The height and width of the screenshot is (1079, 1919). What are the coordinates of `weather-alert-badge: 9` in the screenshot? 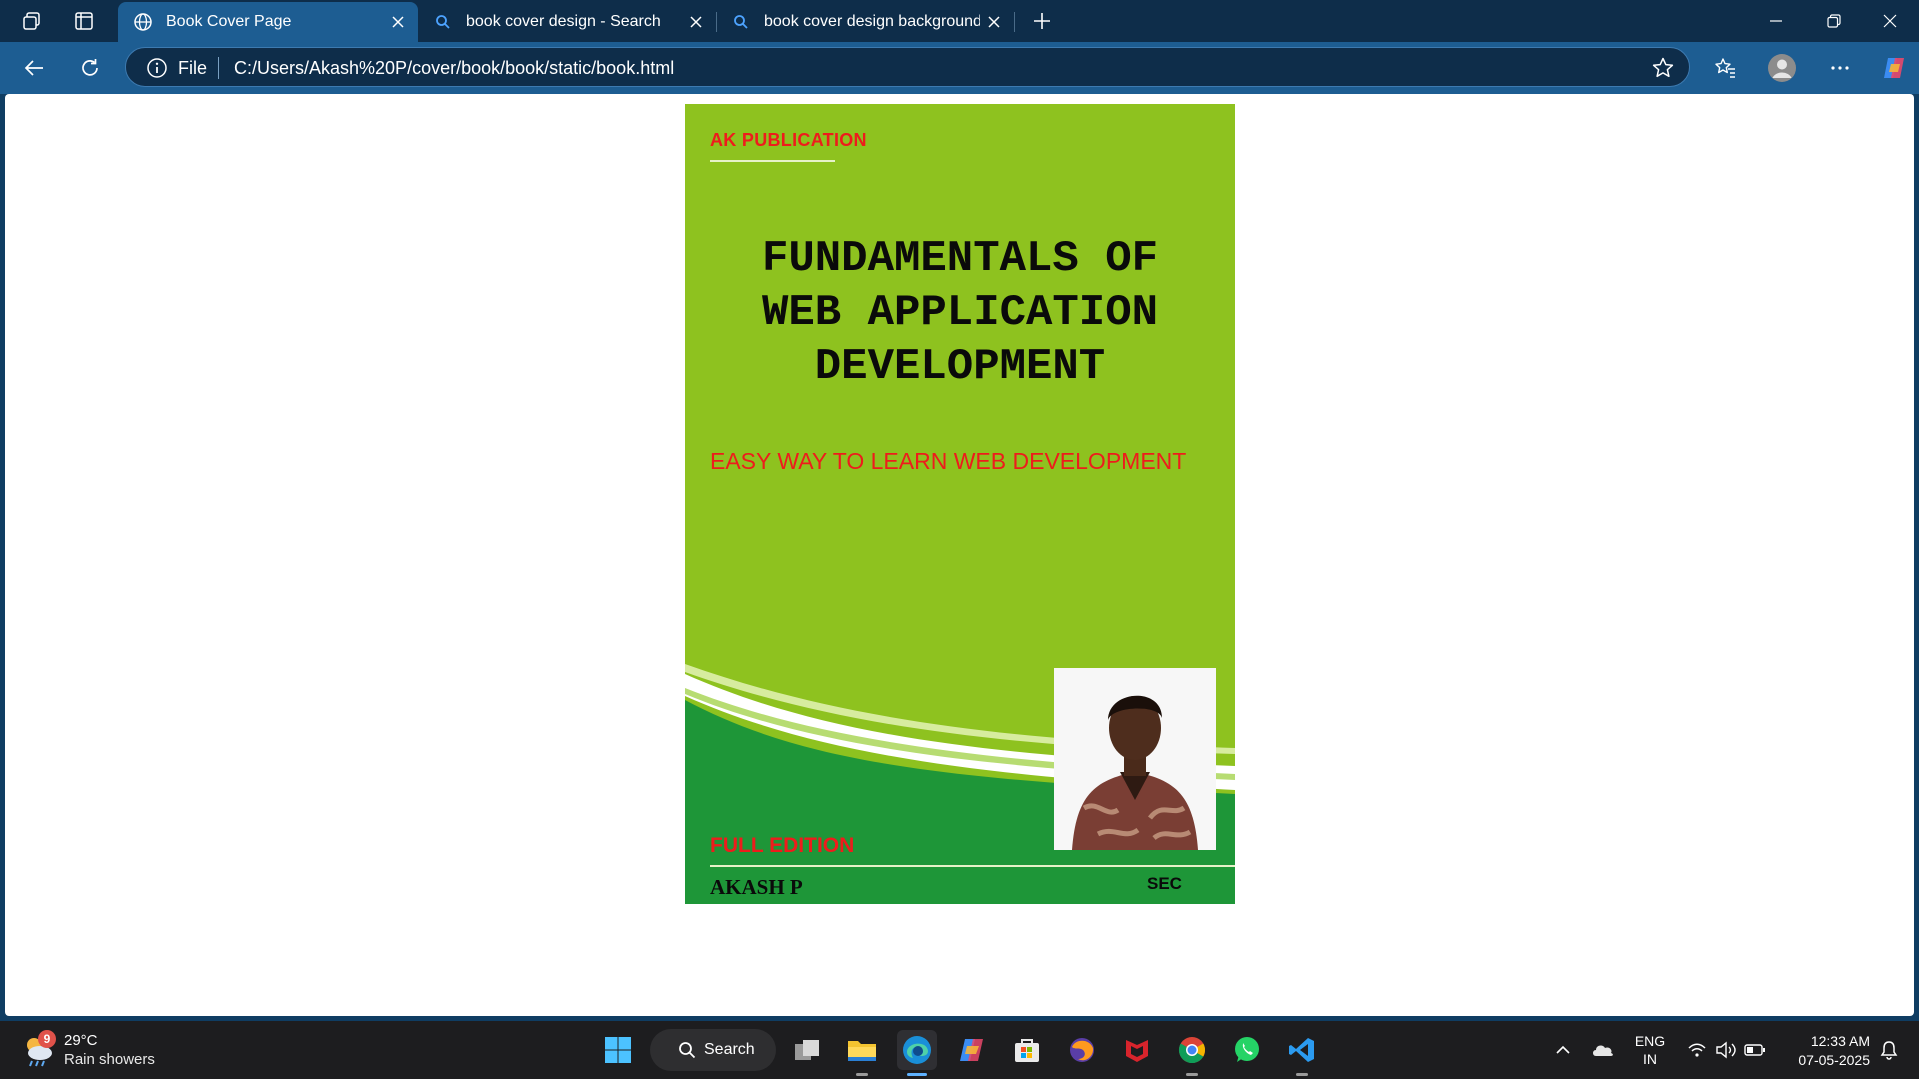 It's located at (47, 1039).